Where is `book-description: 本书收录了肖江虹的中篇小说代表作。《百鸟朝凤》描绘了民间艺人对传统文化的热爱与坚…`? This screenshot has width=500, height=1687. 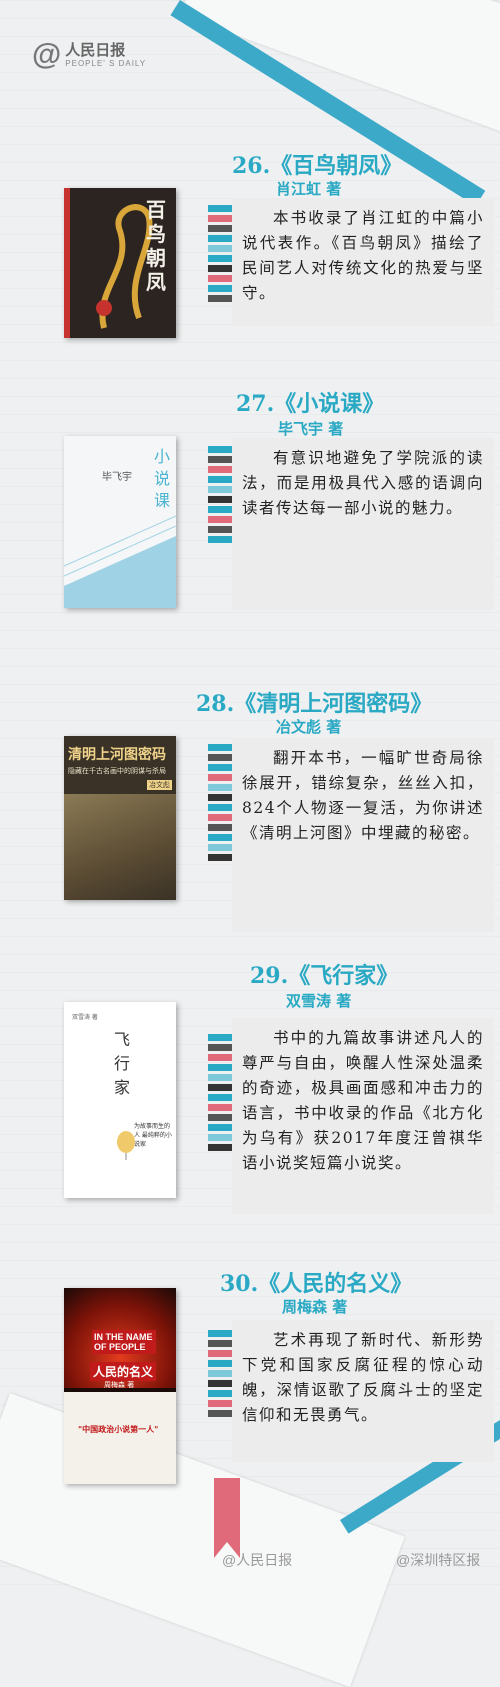 book-description: 本书收录了肖江虹的中篇小说代表作。《百鸟朝凤》描绘了民间艺人对传统文化的热爱与坚… is located at coordinates (363, 255).